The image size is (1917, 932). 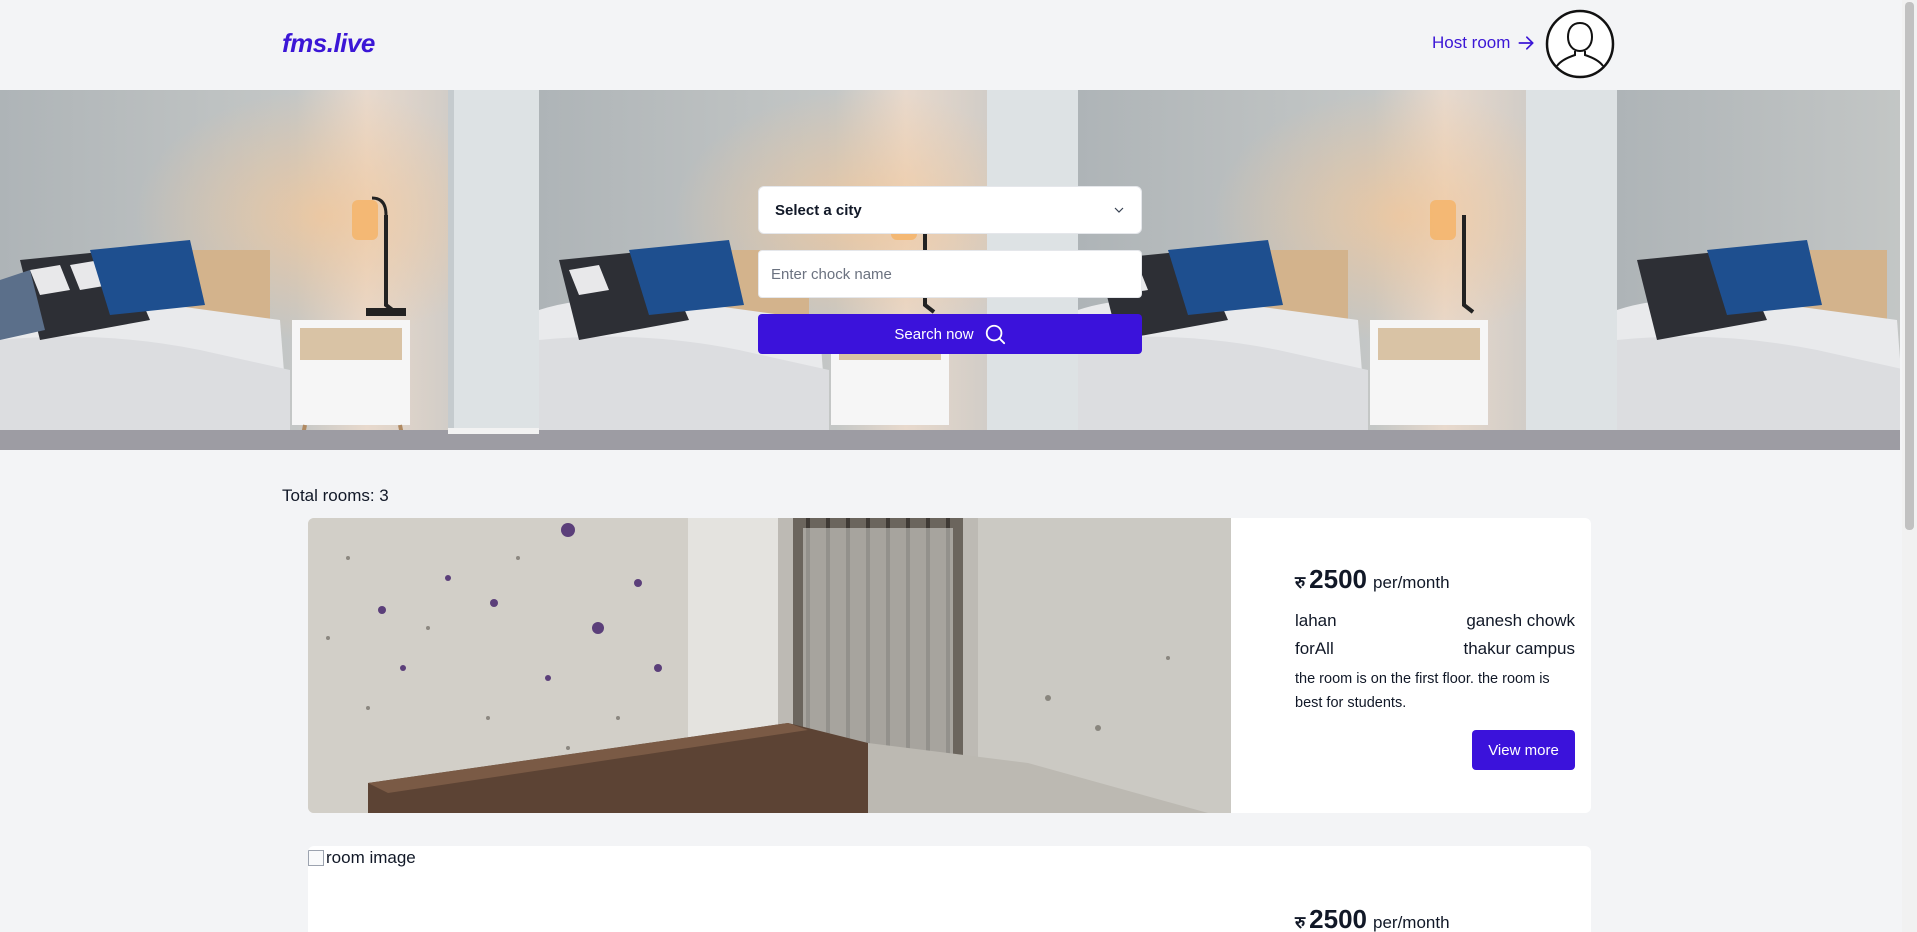 What do you see at coordinates (1523, 750) in the screenshot?
I see `view-more-button: View more` at bounding box center [1523, 750].